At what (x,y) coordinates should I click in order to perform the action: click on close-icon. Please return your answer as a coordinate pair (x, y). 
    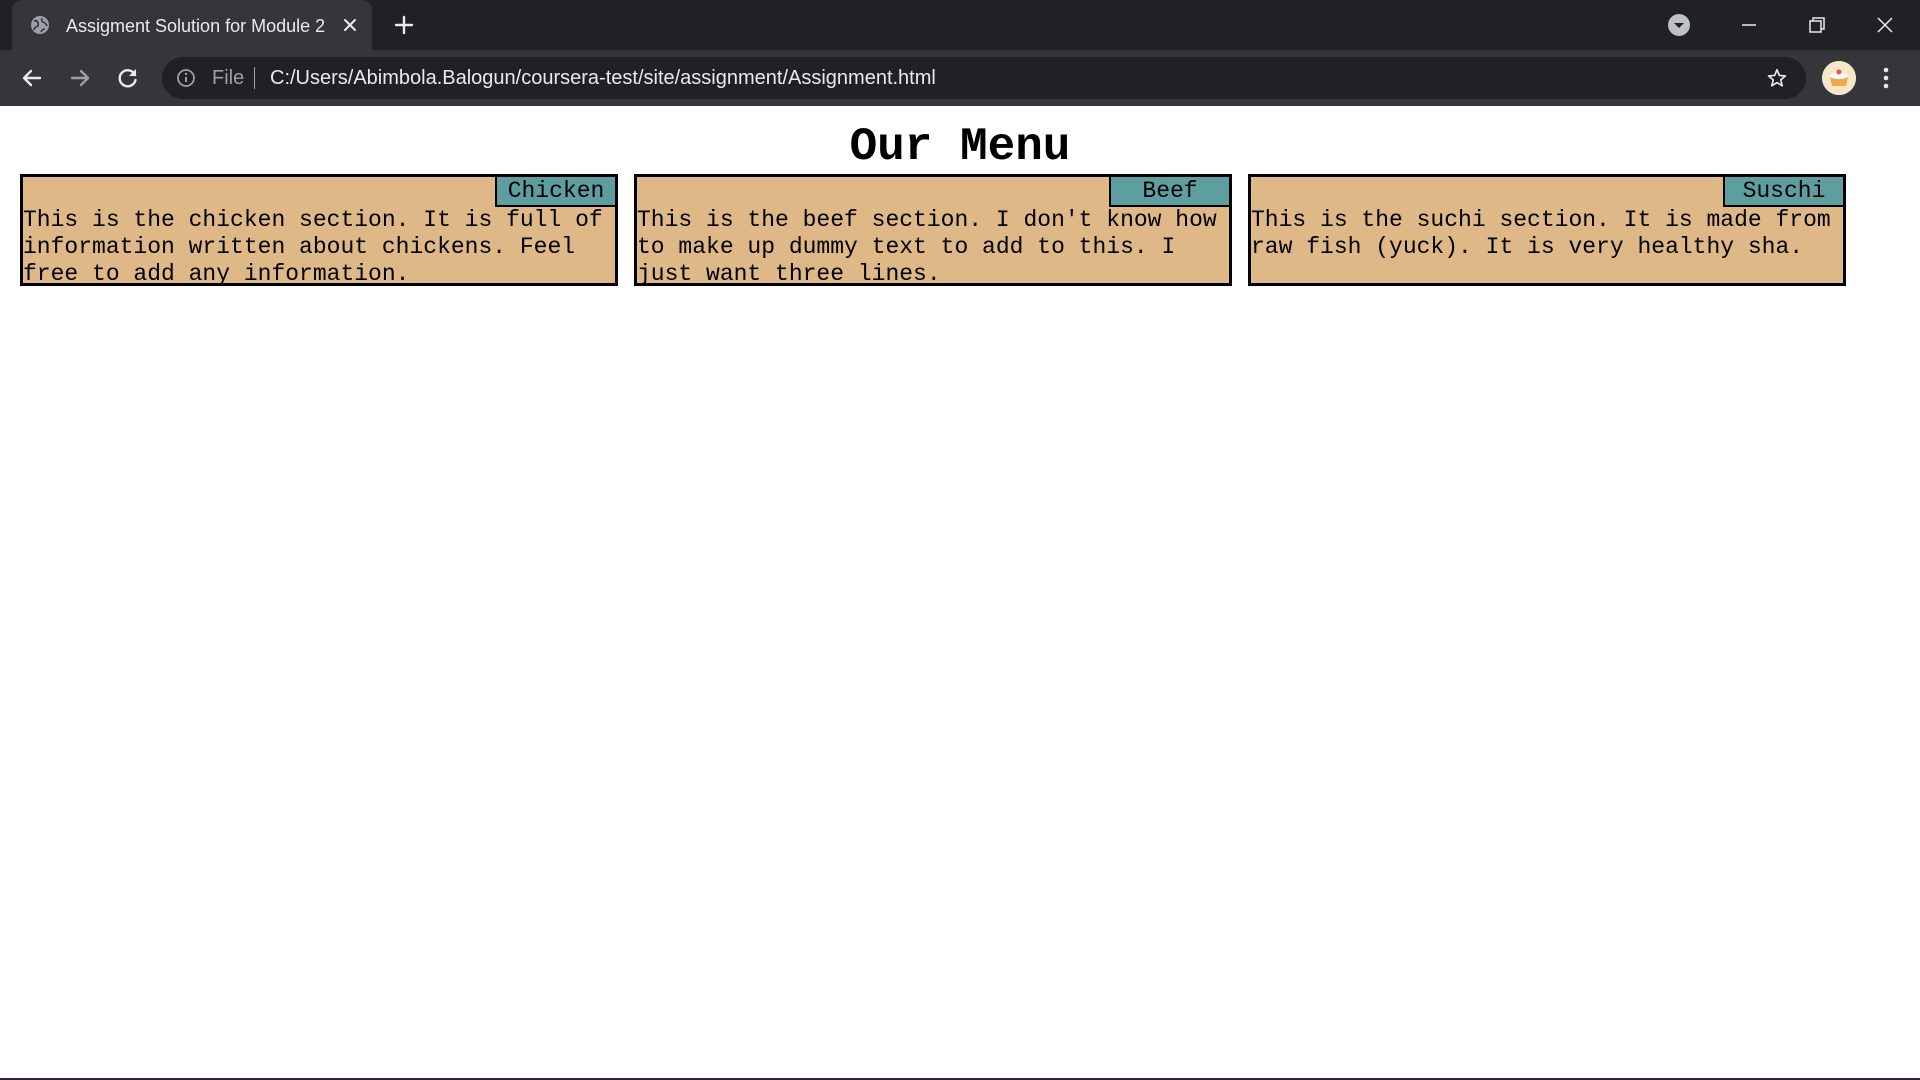
    Looking at the image, I should click on (350, 25).